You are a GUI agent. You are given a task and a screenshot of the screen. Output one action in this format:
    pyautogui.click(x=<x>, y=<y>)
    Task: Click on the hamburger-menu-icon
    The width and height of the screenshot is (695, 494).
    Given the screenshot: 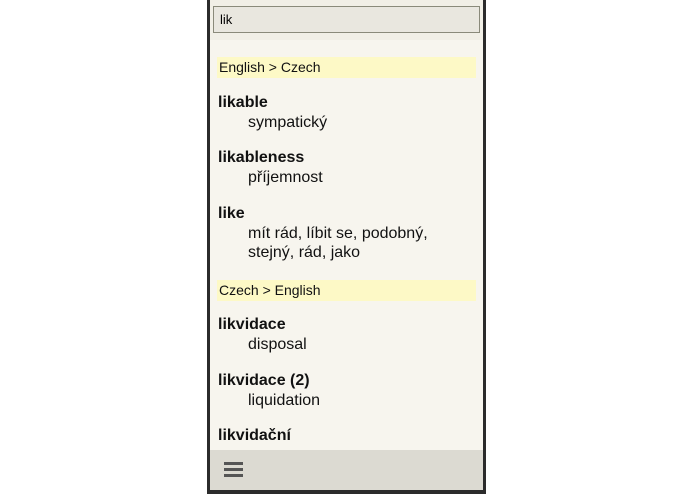 What is the action you would take?
    pyautogui.click(x=234, y=469)
    